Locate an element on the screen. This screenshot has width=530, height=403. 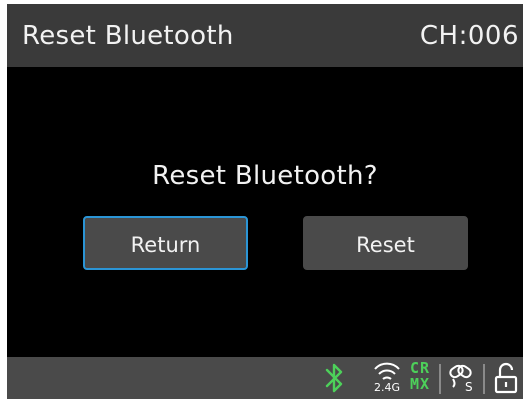
crmx-protocol-badge: CR MX is located at coordinates (420, 378).